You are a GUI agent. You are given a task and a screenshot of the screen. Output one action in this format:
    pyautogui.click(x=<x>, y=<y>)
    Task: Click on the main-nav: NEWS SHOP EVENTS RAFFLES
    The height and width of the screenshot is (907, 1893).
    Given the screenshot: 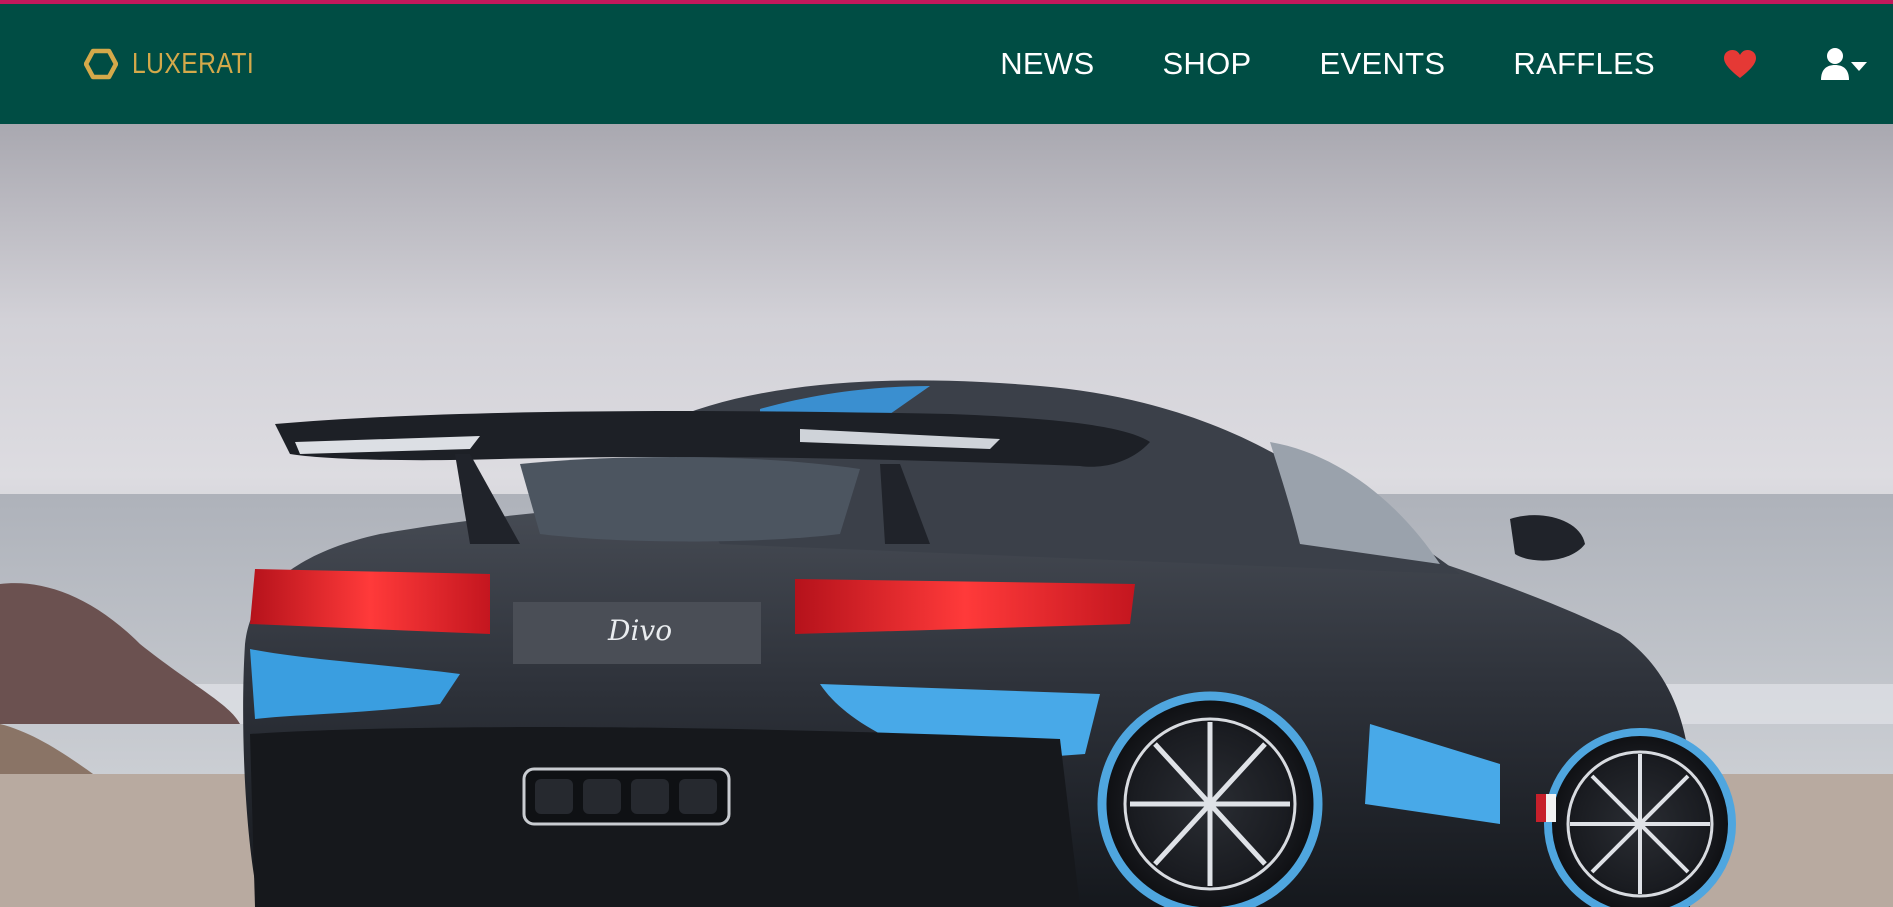 What is the action you would take?
    pyautogui.click(x=1434, y=64)
    